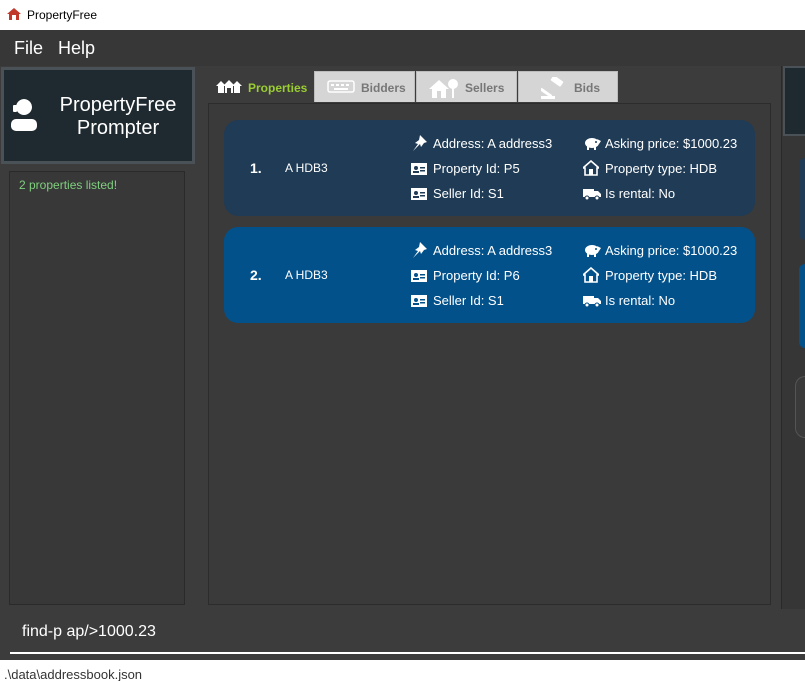  I want to click on tab-bidders-label: Bidders, so click(383, 88).